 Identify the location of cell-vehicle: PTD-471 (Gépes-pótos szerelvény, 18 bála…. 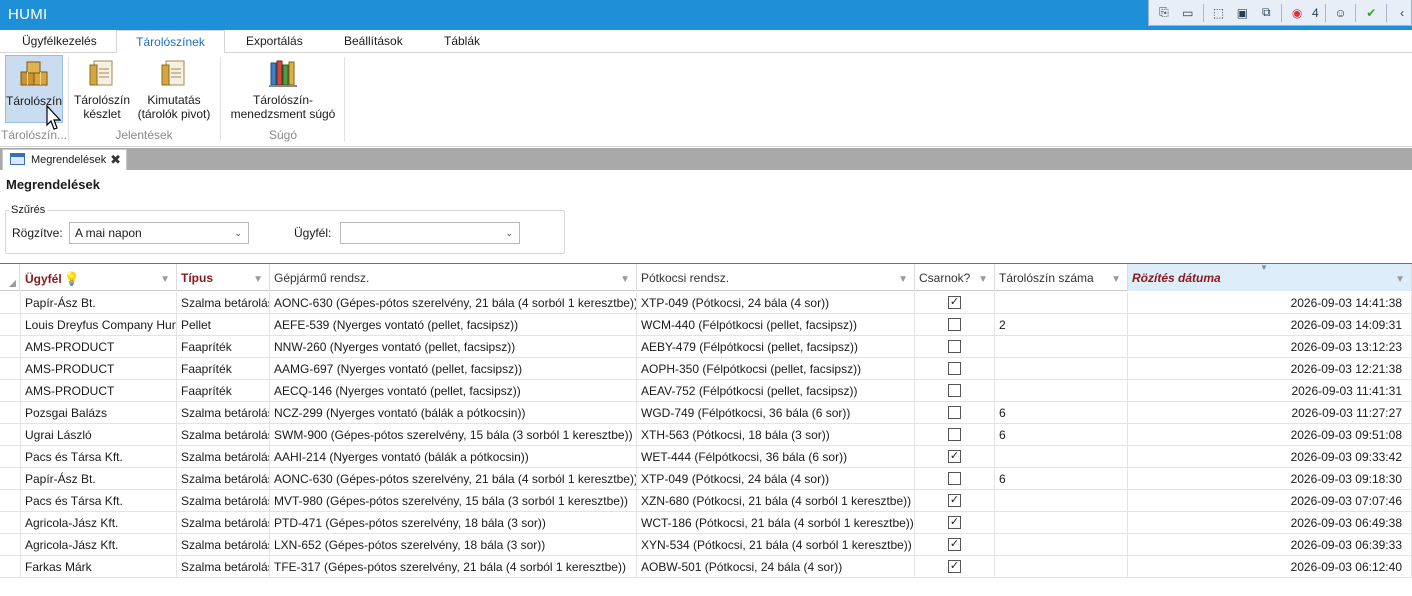
(453, 523).